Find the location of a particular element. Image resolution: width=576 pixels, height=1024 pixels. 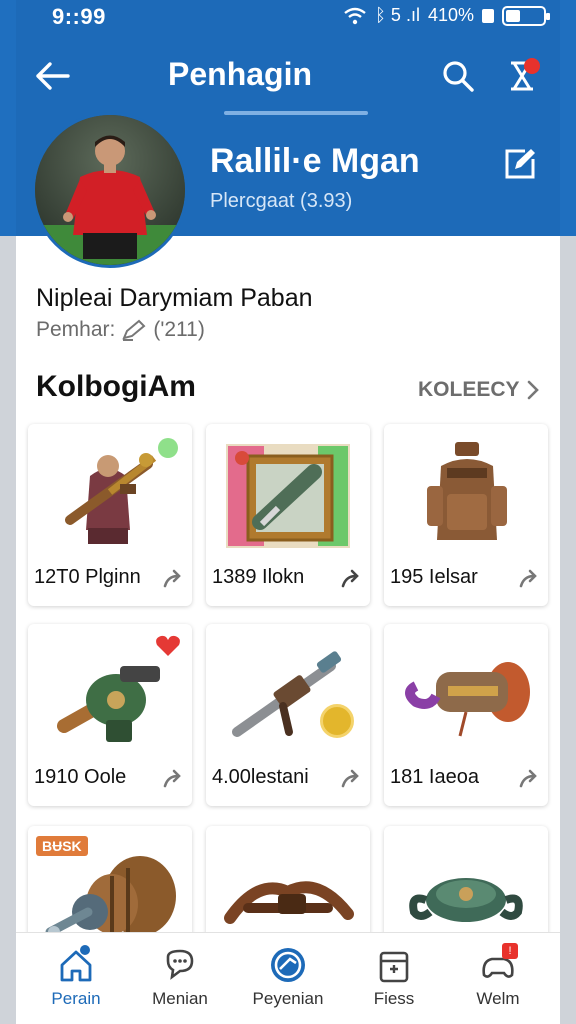

nav-game: ! Welm is located at coordinates (498, 981).